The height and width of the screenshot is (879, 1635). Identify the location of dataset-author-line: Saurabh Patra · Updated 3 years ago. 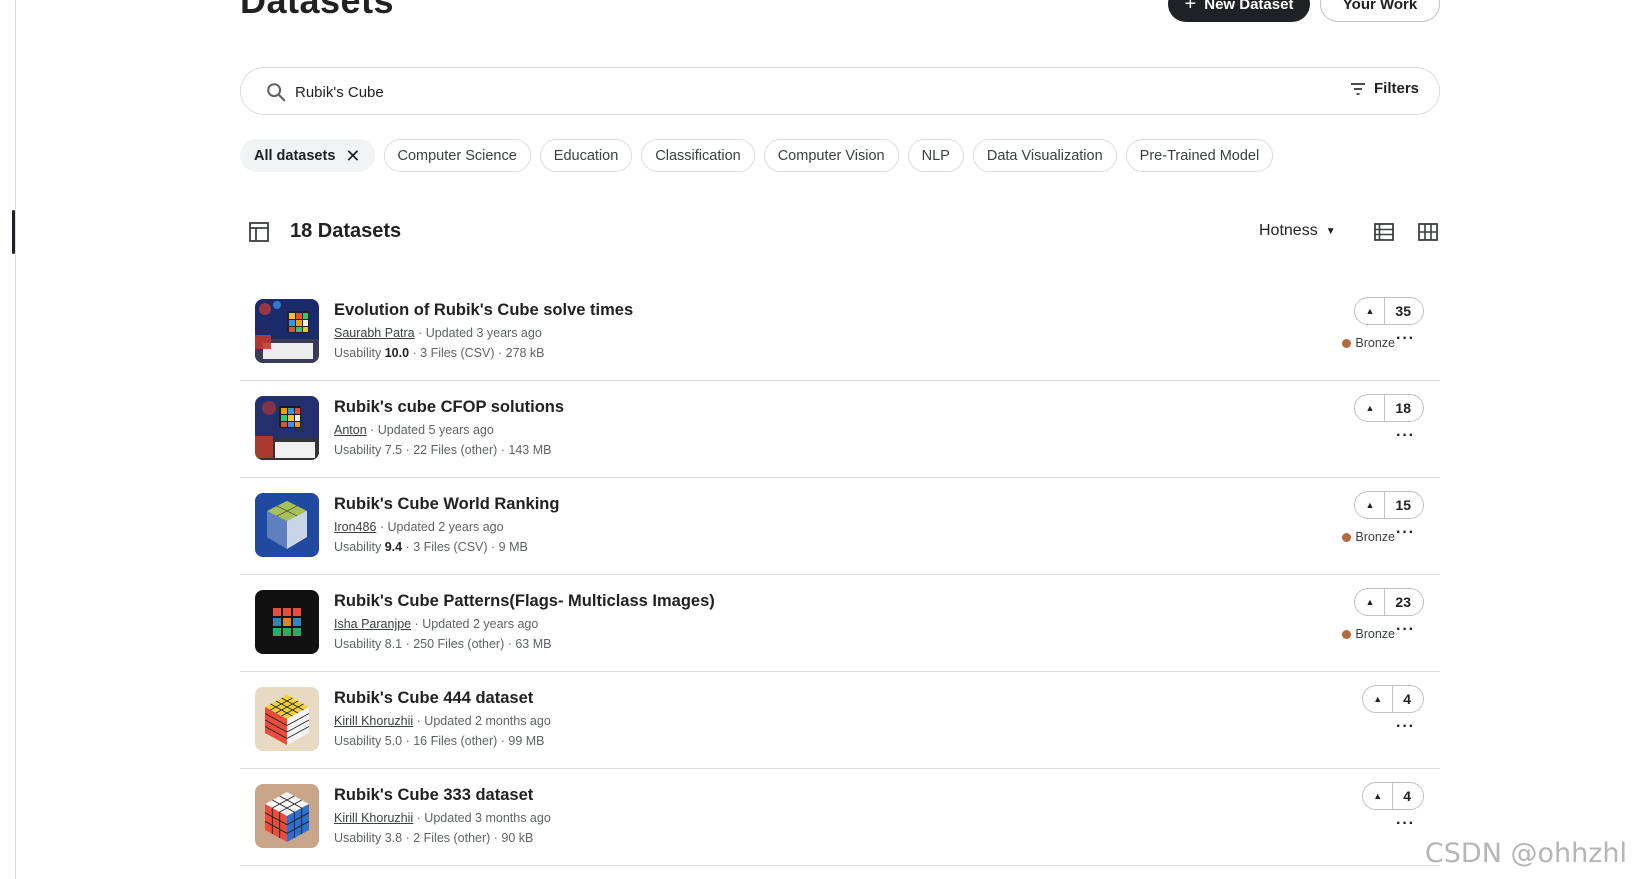
(438, 333).